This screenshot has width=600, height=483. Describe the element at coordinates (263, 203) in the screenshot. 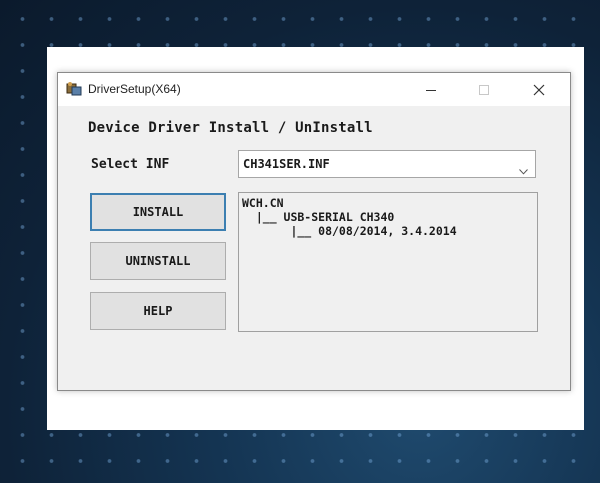

I see `info-line: WCH.CN` at that location.